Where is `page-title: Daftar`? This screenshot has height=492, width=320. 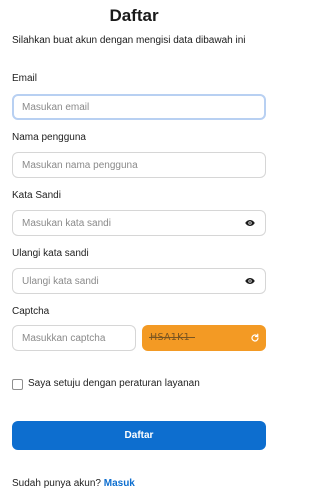 page-title: Daftar is located at coordinates (134, 15).